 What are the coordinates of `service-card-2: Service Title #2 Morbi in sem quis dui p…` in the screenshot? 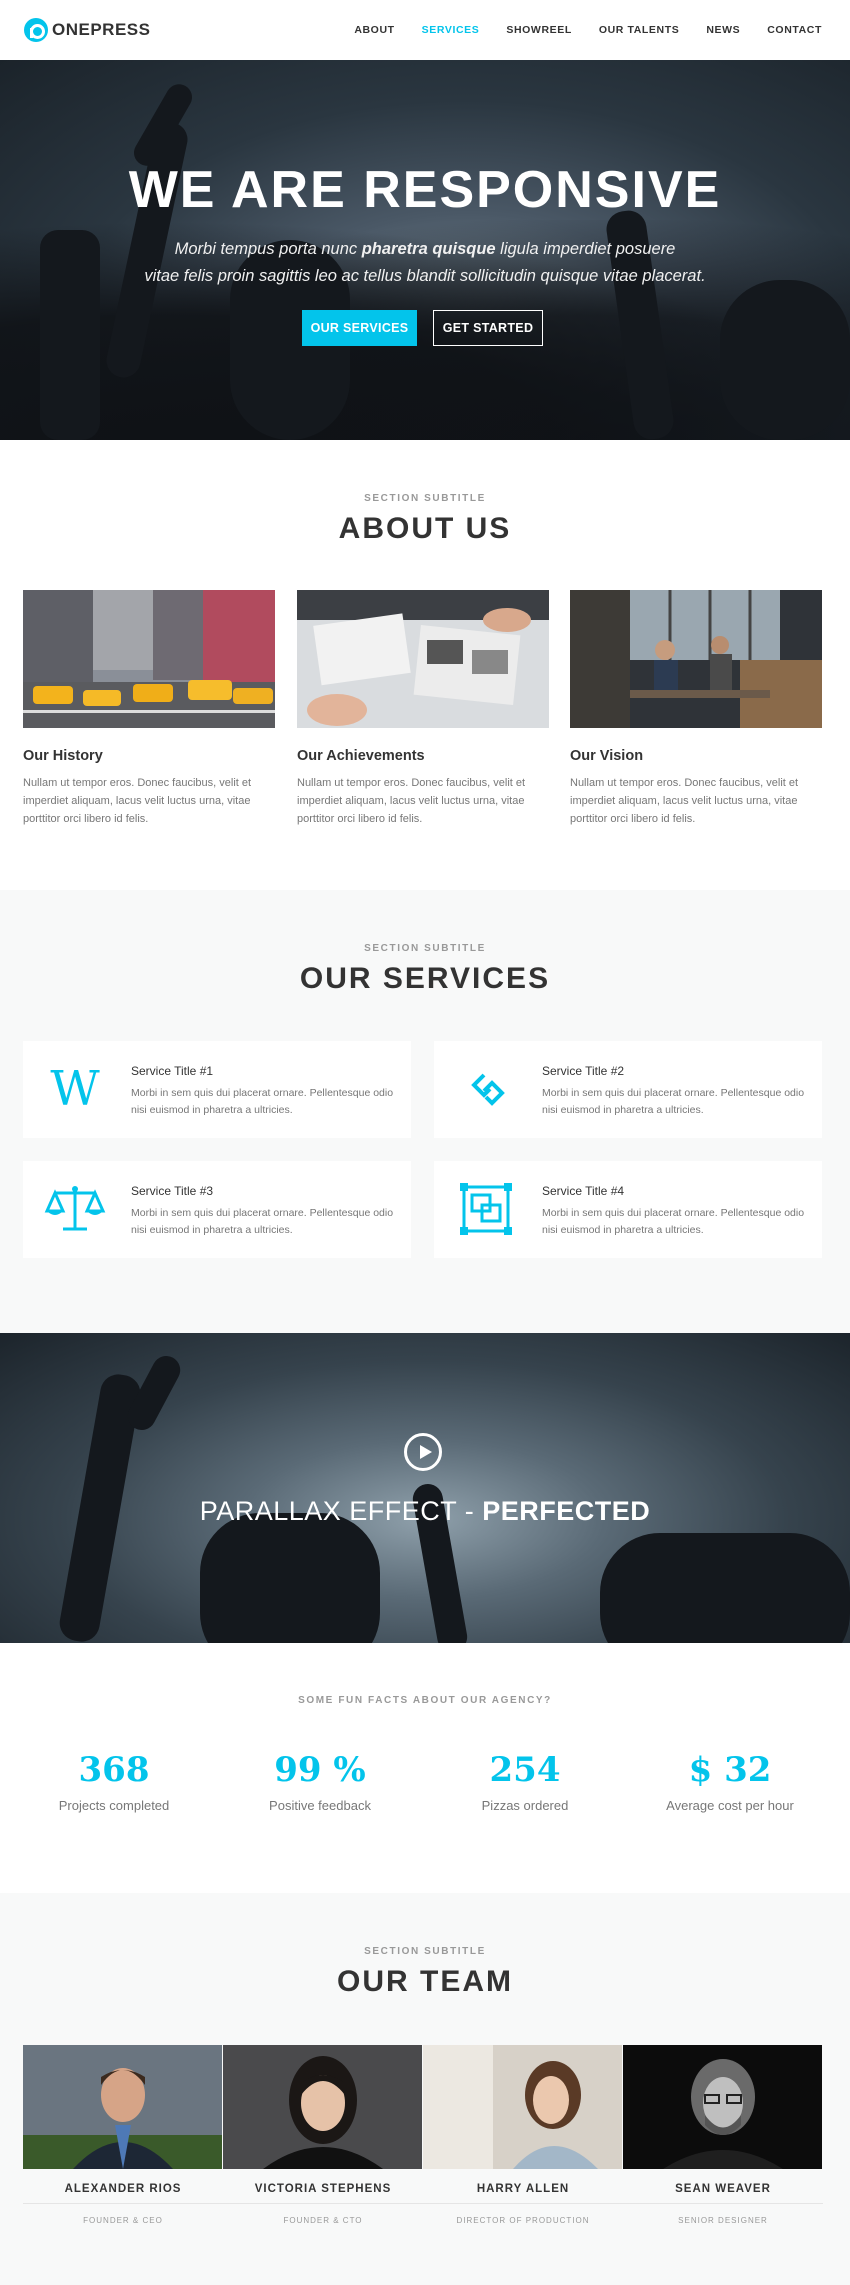 It's located at (628, 1089).